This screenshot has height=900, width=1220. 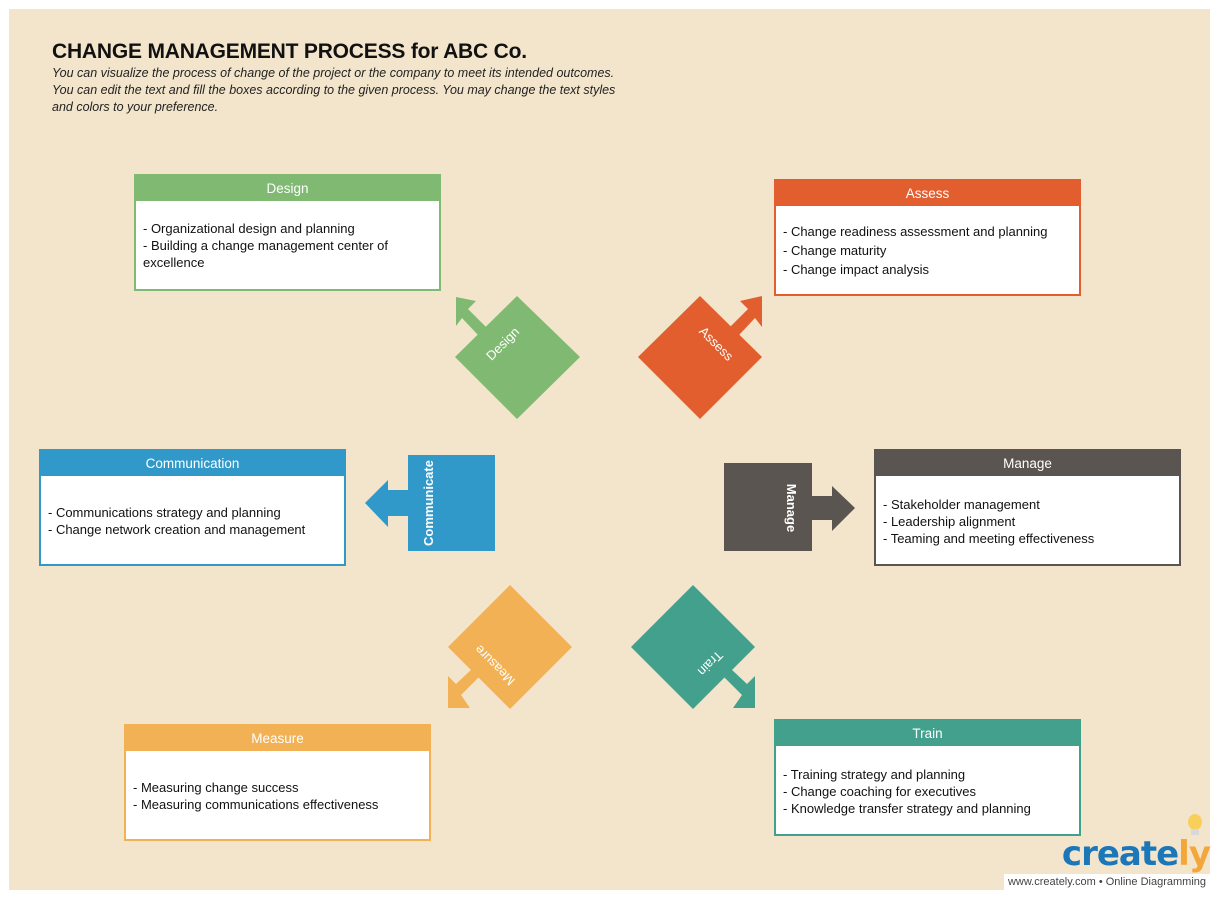 I want to click on list-item: - Change coaching for executives, so click(x=879, y=791).